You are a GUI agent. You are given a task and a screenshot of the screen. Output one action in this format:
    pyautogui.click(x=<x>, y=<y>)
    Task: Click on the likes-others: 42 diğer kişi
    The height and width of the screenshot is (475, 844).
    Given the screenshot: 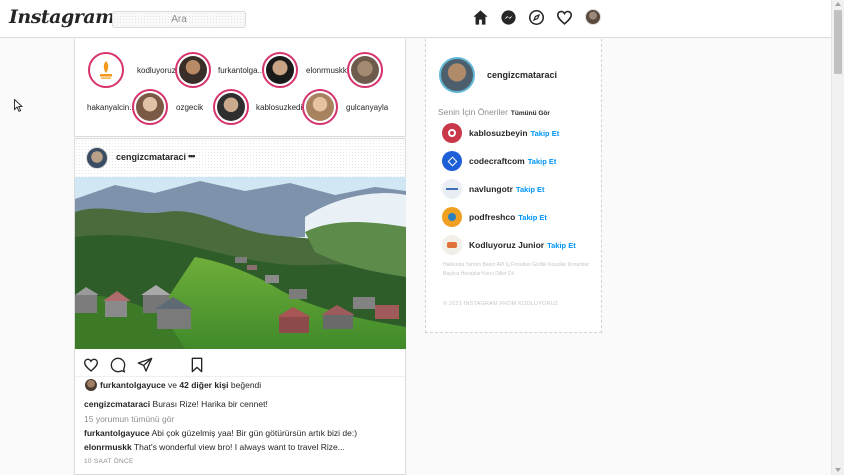 What is the action you would take?
    pyautogui.click(x=203, y=385)
    